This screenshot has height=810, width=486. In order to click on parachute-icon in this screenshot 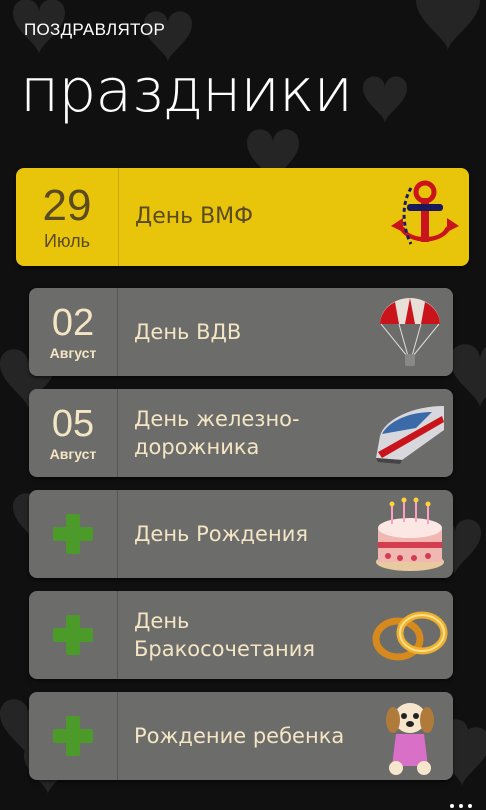, I will do `click(410, 332)`.